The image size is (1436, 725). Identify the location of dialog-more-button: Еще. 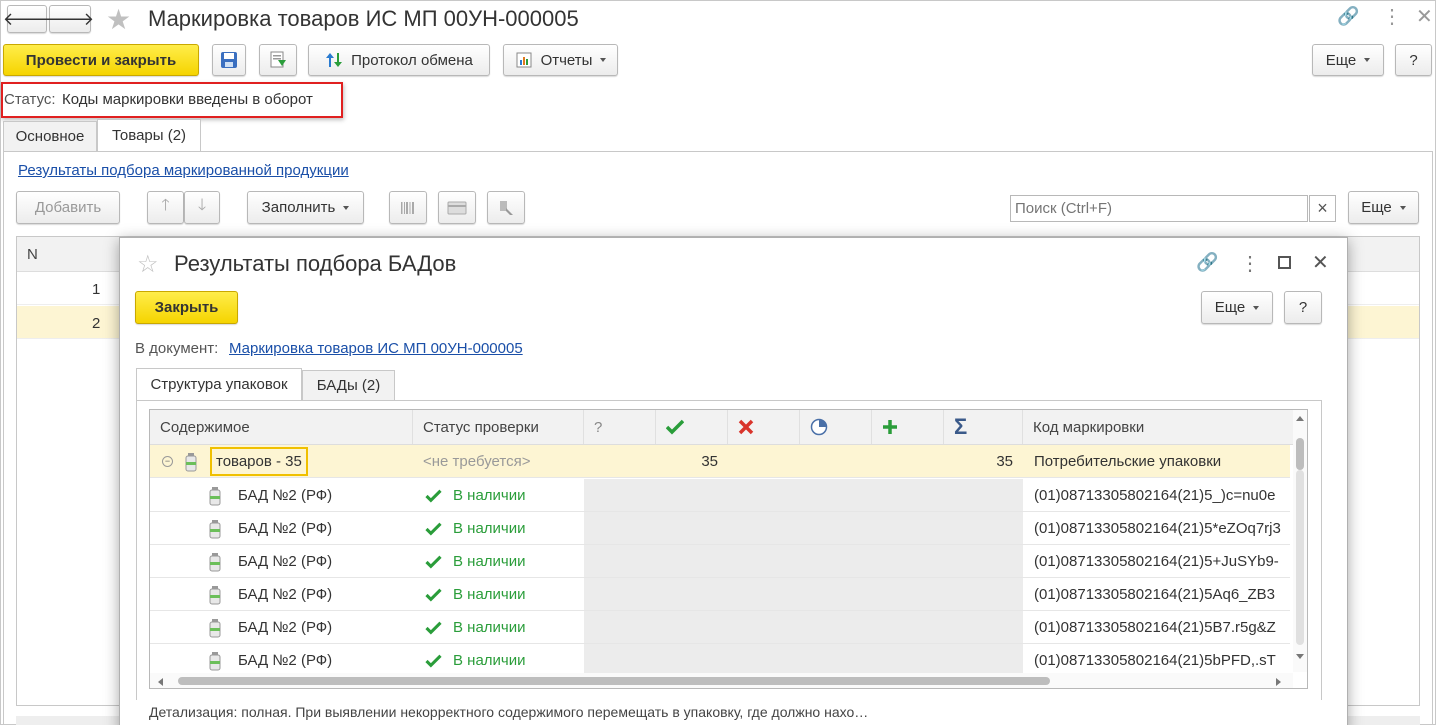
(1237, 307).